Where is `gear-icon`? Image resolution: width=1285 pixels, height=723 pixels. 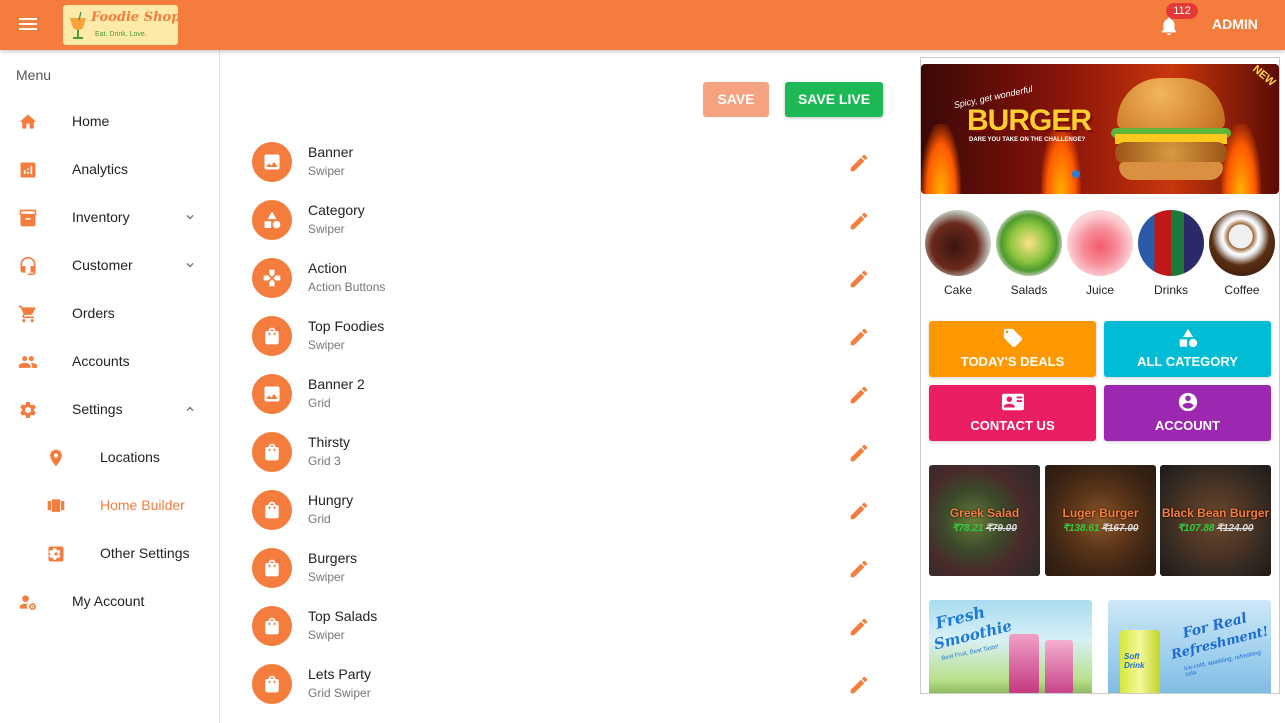
gear-icon is located at coordinates (28, 410).